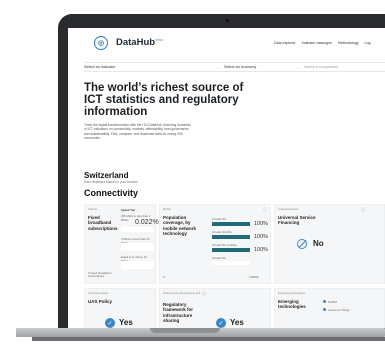 Image resolution: width=385 pixels, height=352 pixels. What do you see at coordinates (147, 222) in the screenshot?
I see `fixed-broadband-value: 0.022%` at bounding box center [147, 222].